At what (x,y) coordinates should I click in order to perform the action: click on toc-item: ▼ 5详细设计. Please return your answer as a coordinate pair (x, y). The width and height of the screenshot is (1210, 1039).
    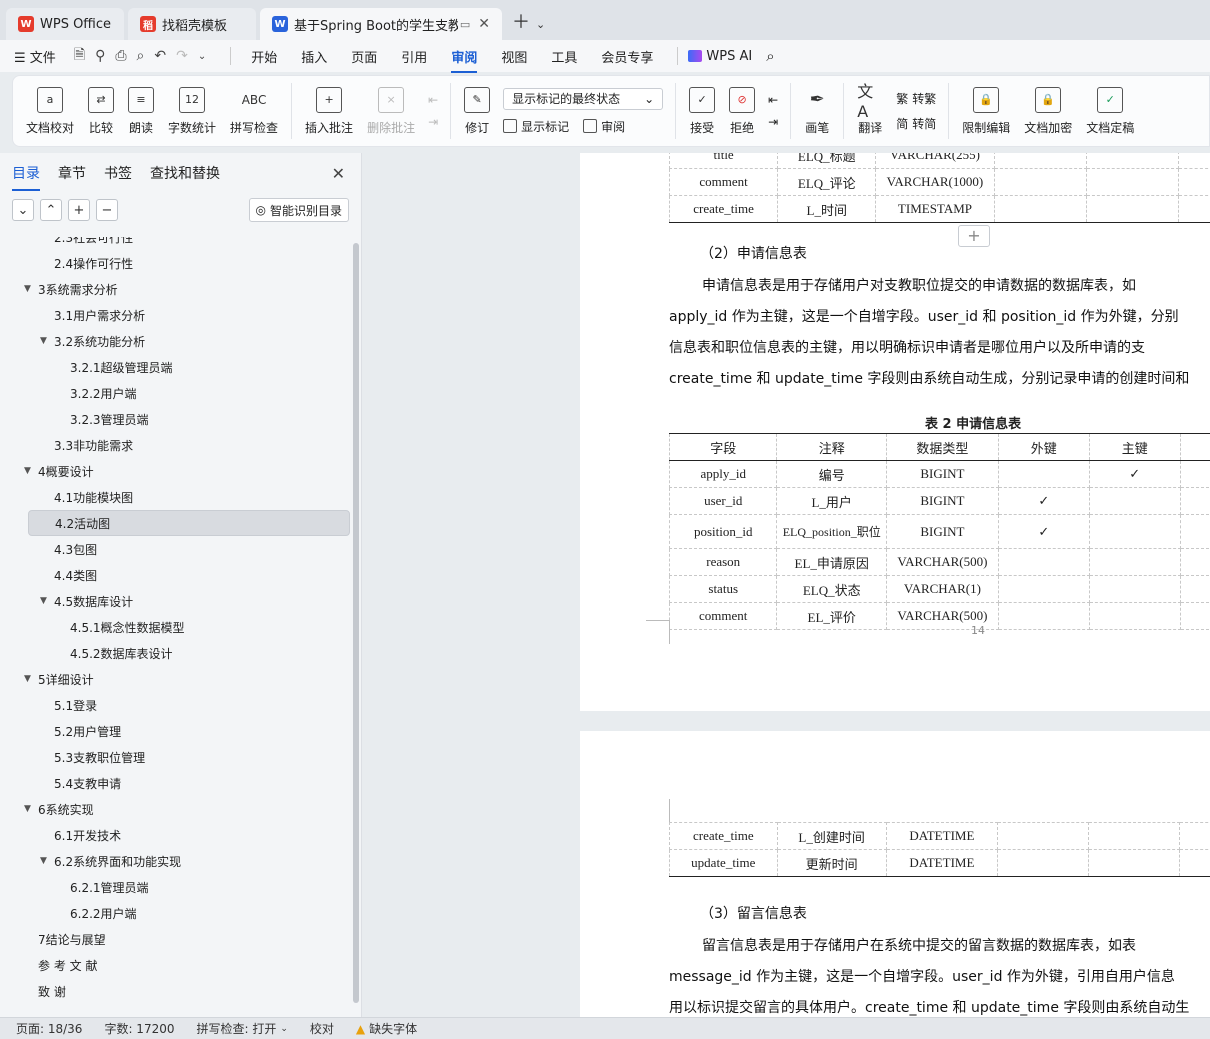
    Looking at the image, I should click on (176, 679).